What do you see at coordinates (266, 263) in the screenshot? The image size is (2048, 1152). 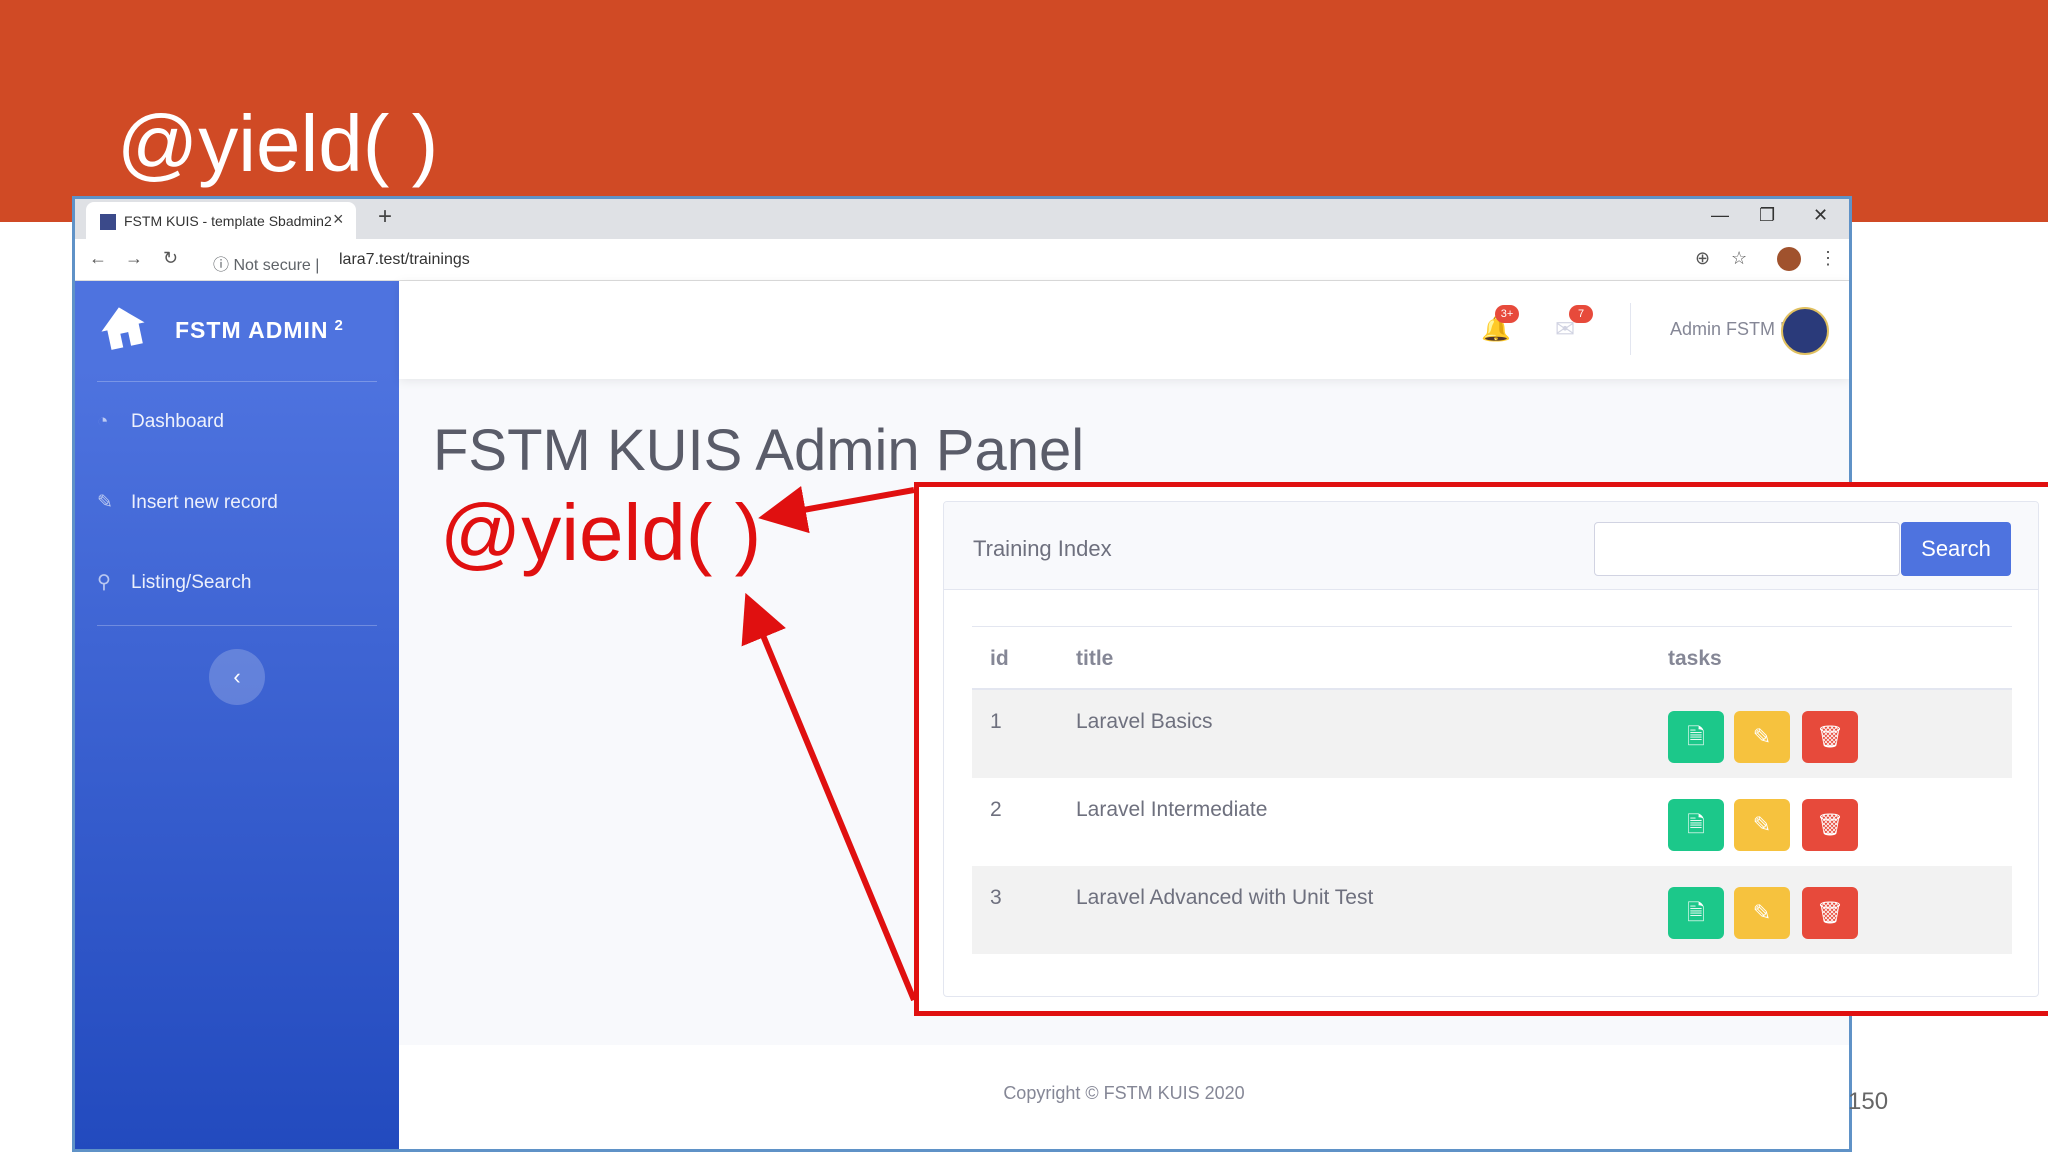 I see `security-indicator: ⓘ Not secure |` at bounding box center [266, 263].